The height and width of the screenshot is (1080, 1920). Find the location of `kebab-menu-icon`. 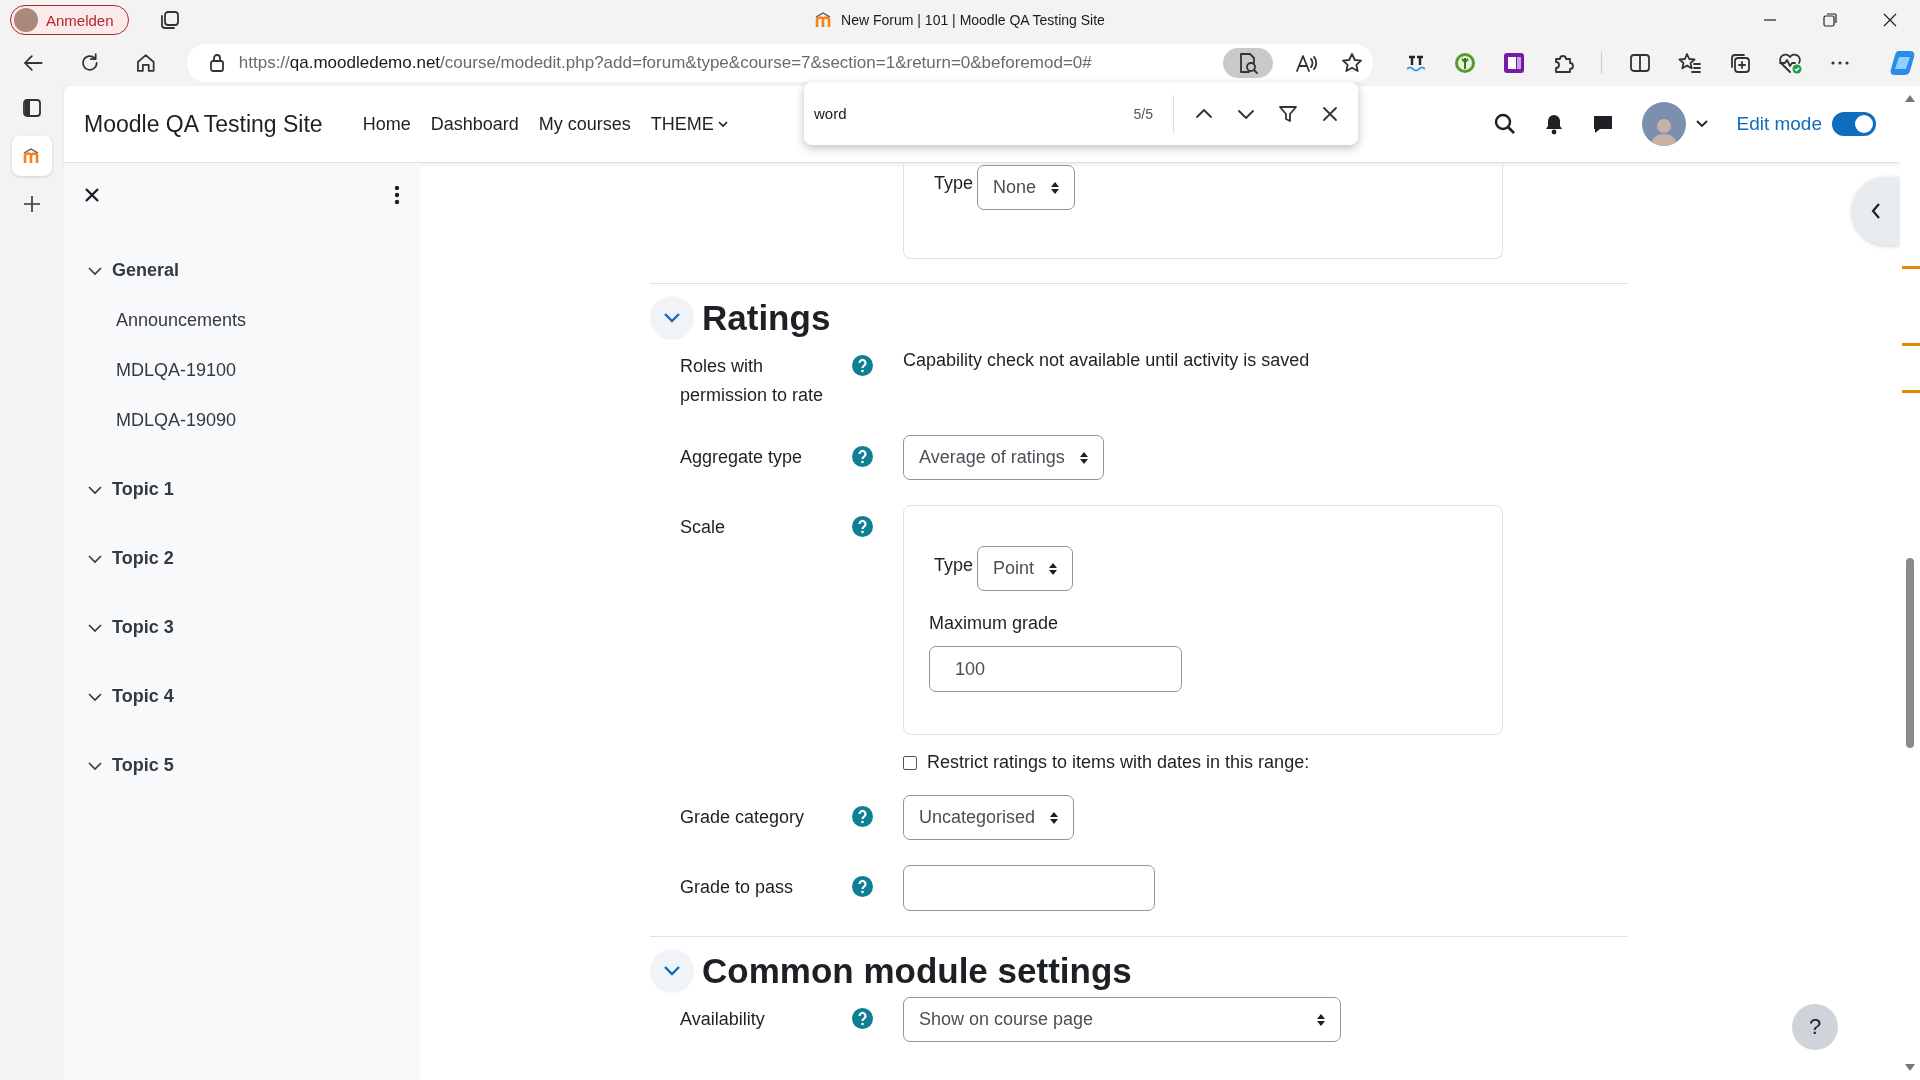

kebab-menu-icon is located at coordinates (397, 195).